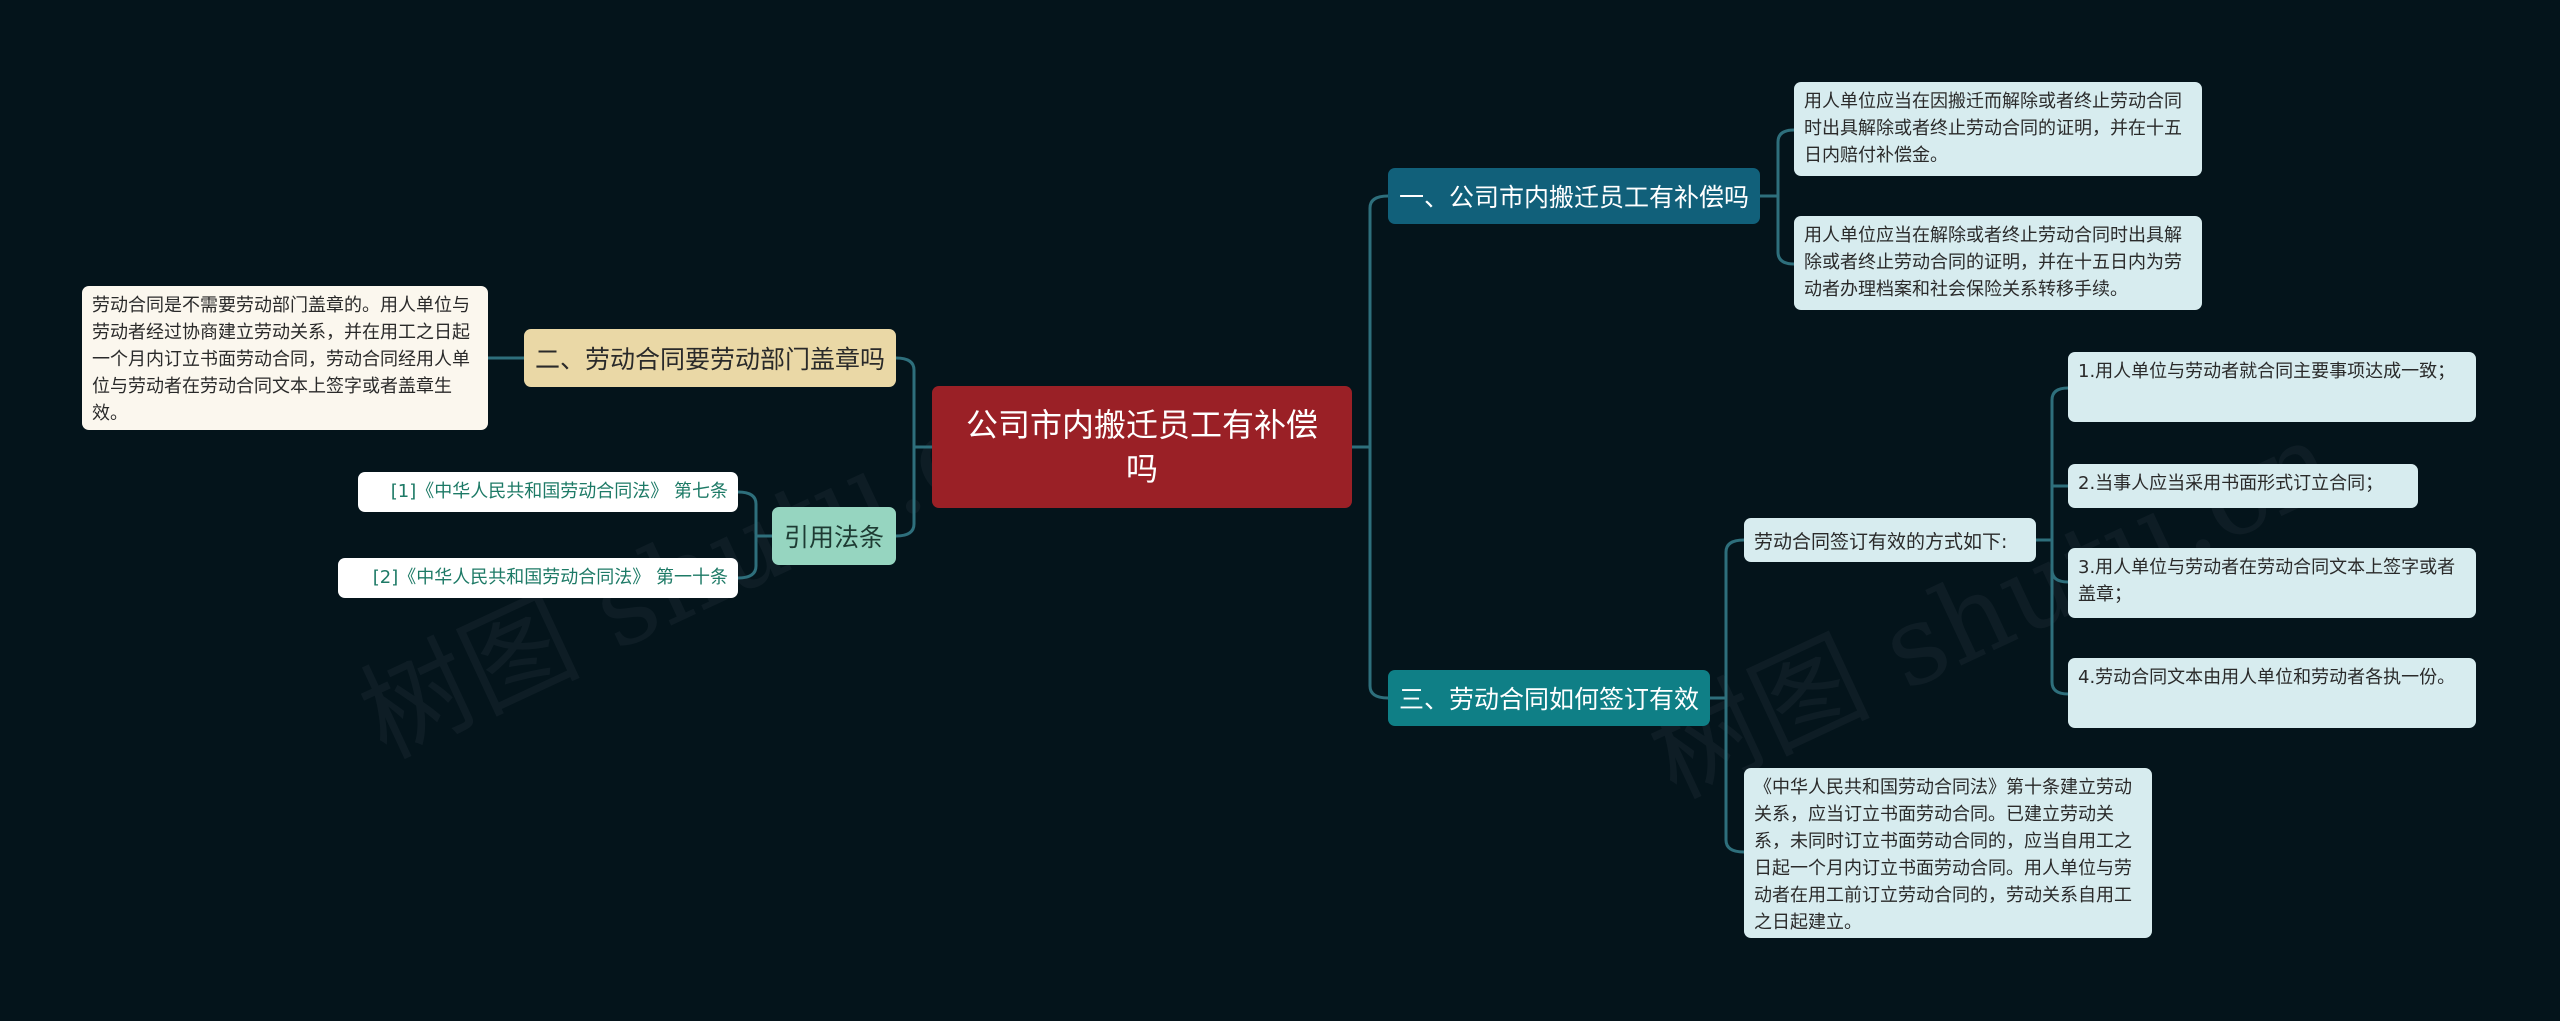 Image resolution: width=2560 pixels, height=1021 pixels. I want to click on branch-contract-validity: 三、劳动合同如何签订有效, so click(1549, 698).